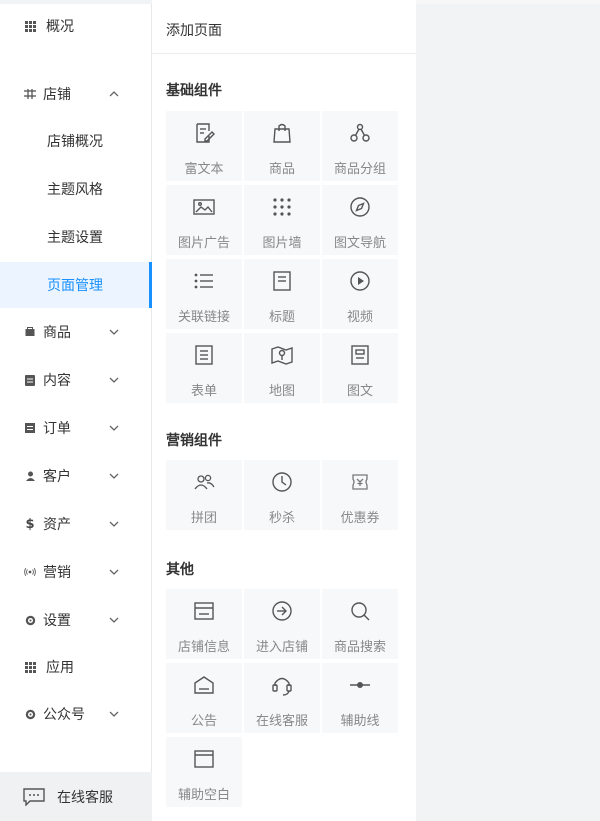 The width and height of the screenshot is (600, 821). What do you see at coordinates (282, 698) in the screenshot?
I see `component-online-service: 在线客服` at bounding box center [282, 698].